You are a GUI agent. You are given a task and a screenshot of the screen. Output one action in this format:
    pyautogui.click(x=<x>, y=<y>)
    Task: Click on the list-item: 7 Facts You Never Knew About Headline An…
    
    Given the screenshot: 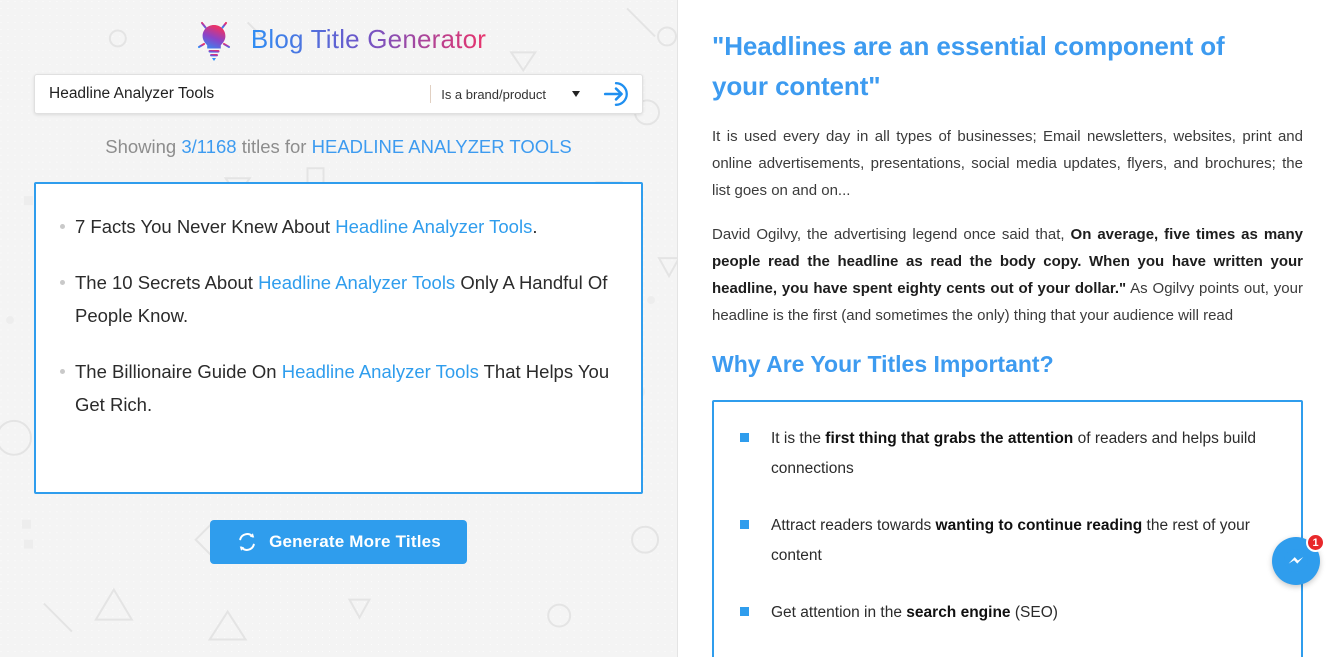 What is the action you would take?
    pyautogui.click(x=337, y=226)
    